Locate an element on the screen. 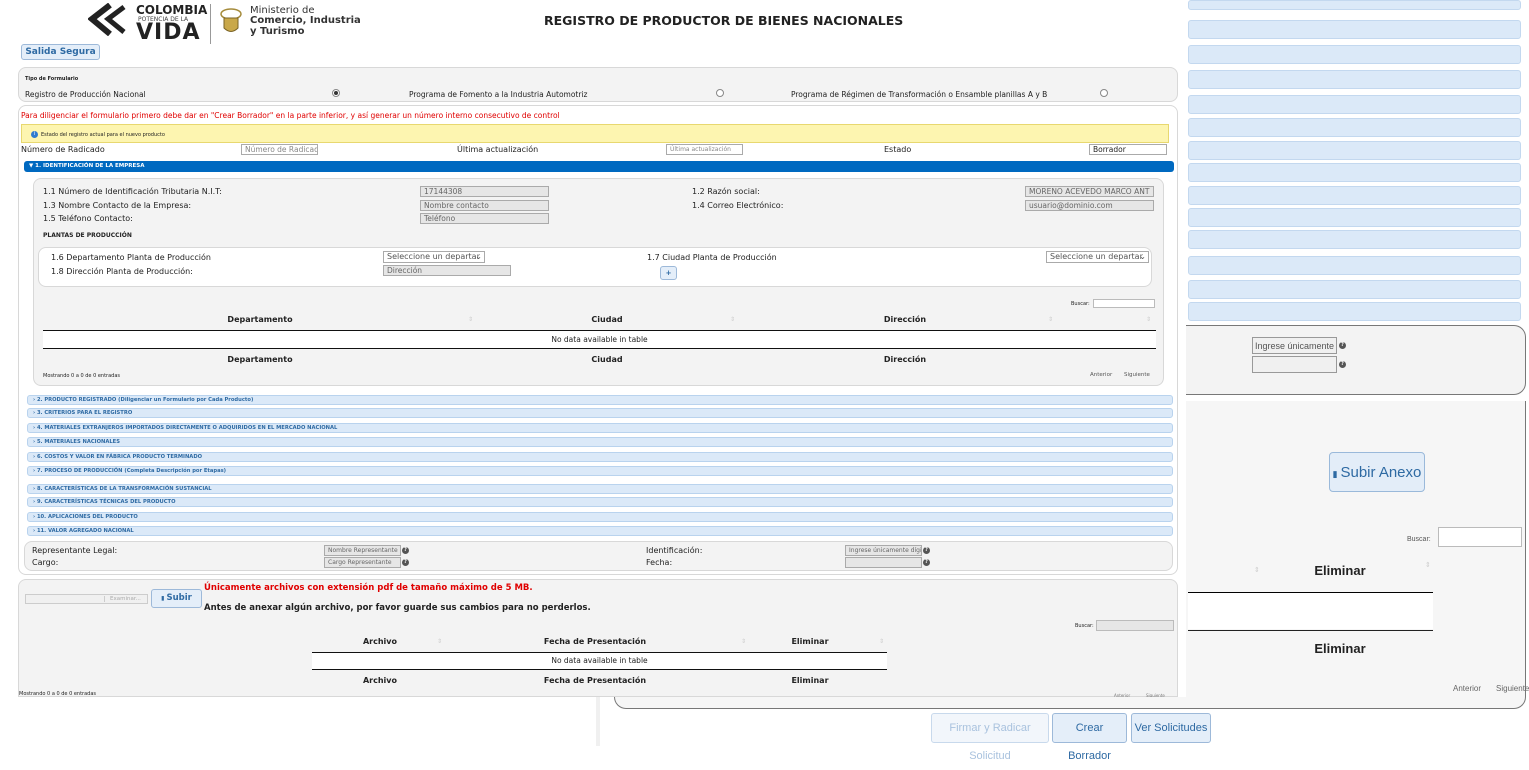  radio-produccion is located at coordinates (336, 93).